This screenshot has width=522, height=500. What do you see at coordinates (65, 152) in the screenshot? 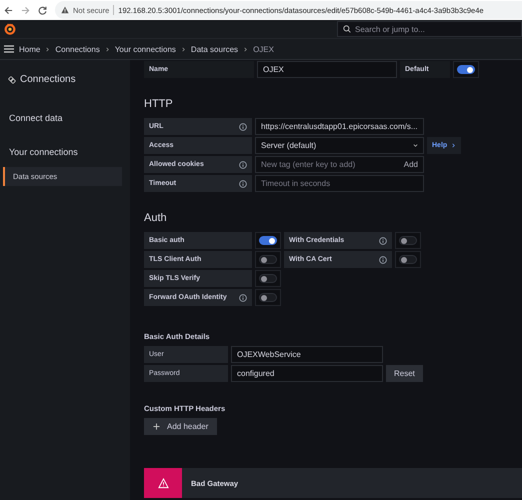
I see `sidebar-item: Your connections` at bounding box center [65, 152].